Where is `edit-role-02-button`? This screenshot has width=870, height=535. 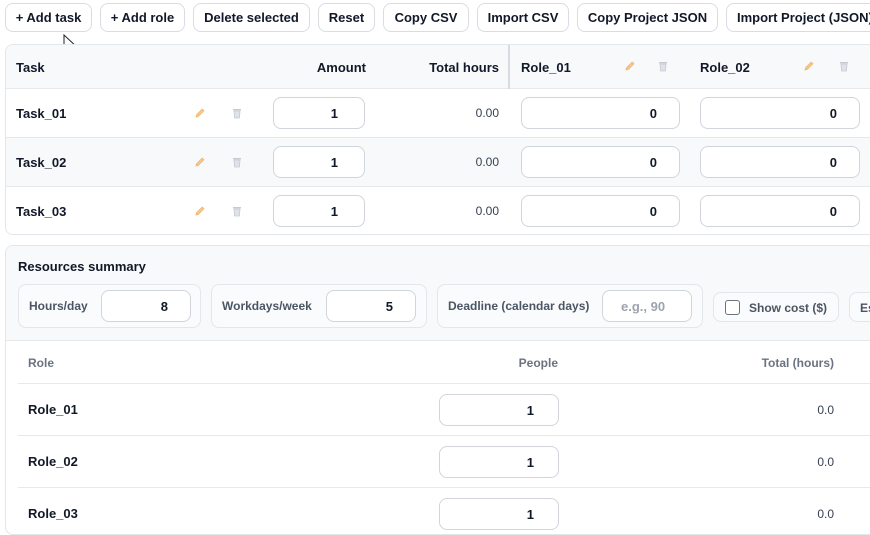
edit-role-02-button is located at coordinates (809, 66).